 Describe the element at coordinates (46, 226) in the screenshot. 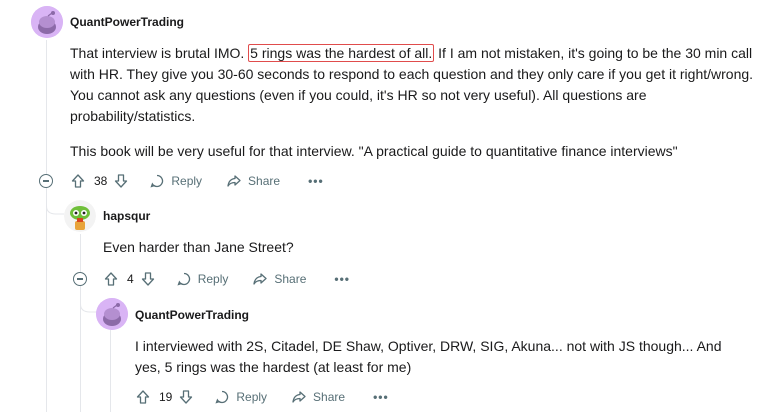

I see `thread-line-root` at that location.